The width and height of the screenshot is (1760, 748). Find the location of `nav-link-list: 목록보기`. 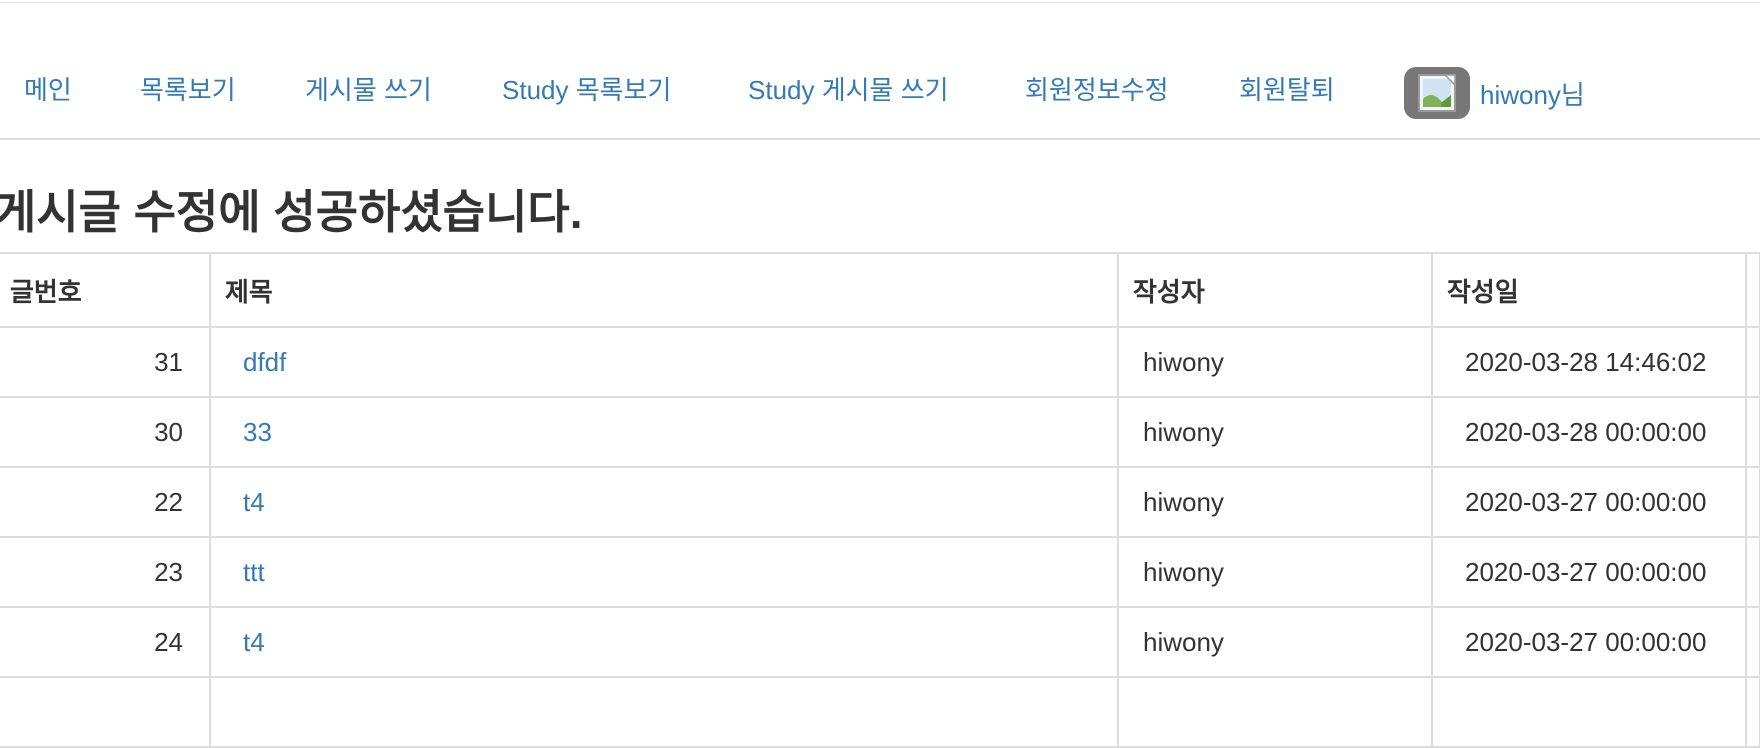

nav-link-list: 목록보기 is located at coordinates (188, 88).